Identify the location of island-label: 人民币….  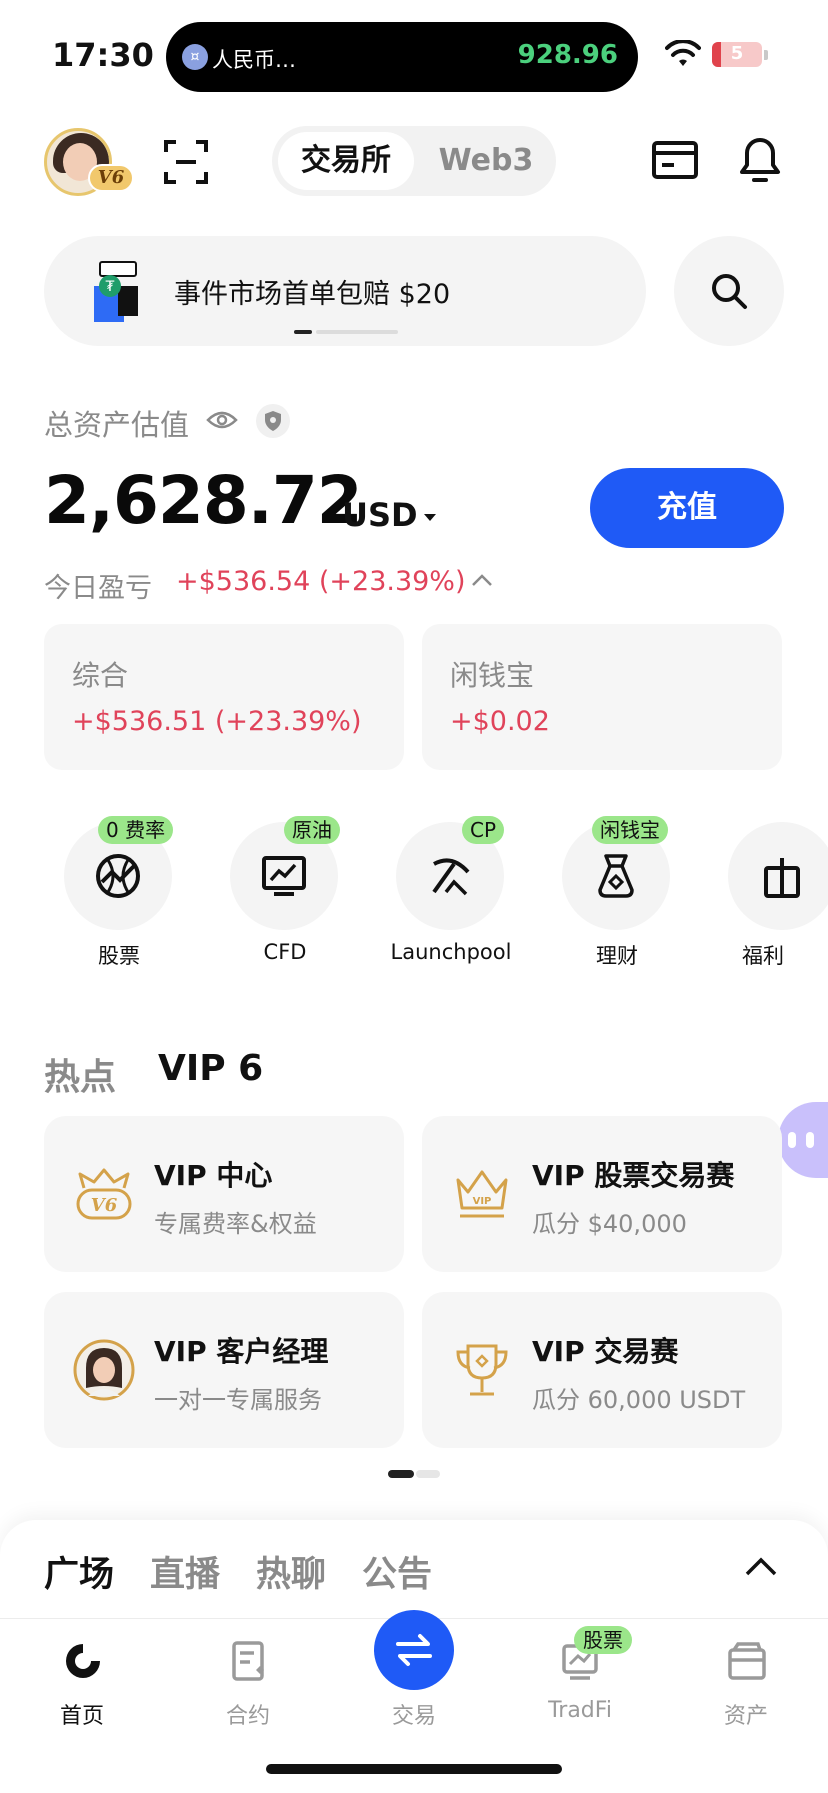
(254, 60).